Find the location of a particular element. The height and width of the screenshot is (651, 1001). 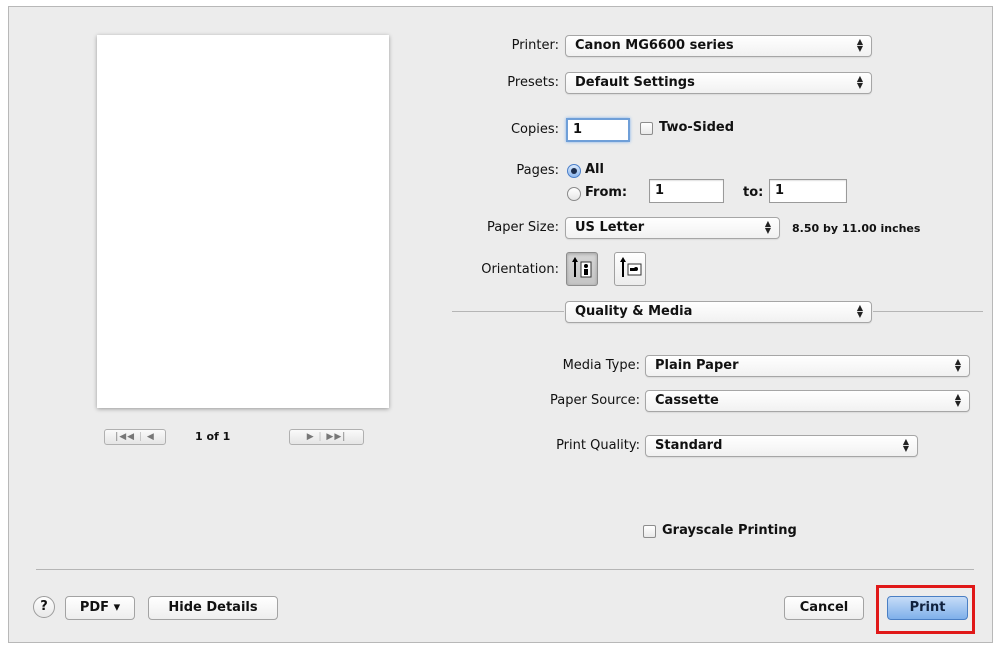

footer-divider is located at coordinates (505, 569).